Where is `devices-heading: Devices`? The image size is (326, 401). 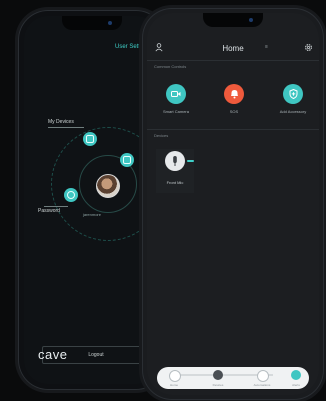
devices-heading: Devices is located at coordinates (161, 135).